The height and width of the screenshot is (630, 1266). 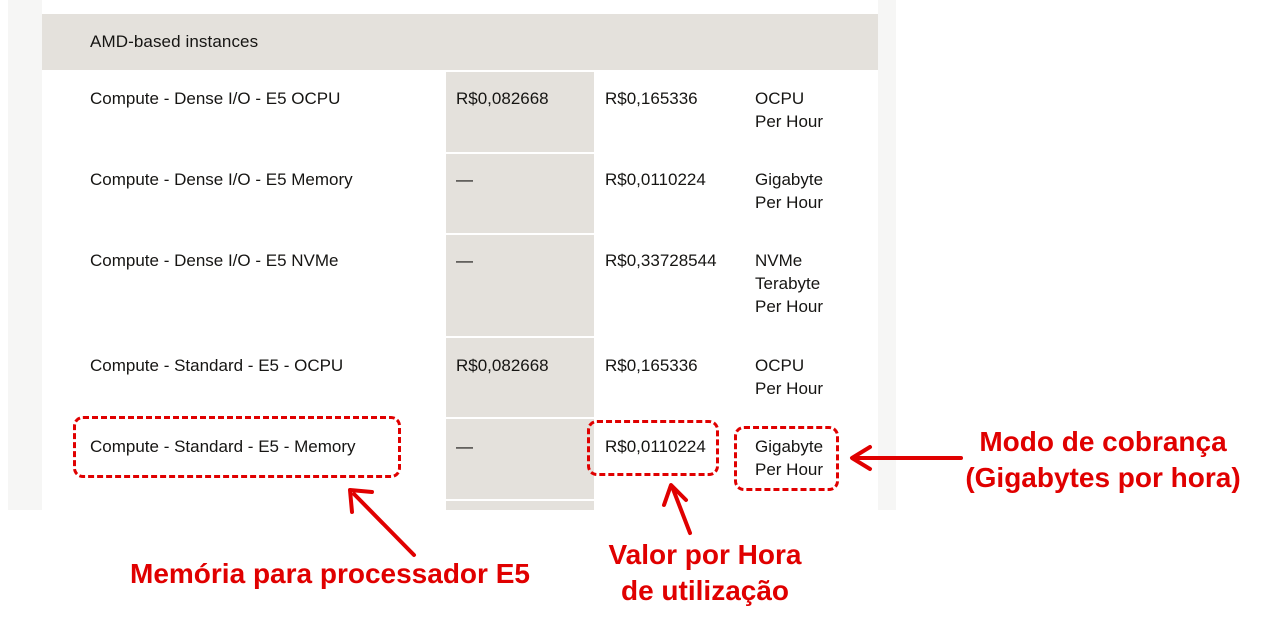 I want to click on annotation-line: de utilização, so click(x=705, y=590).